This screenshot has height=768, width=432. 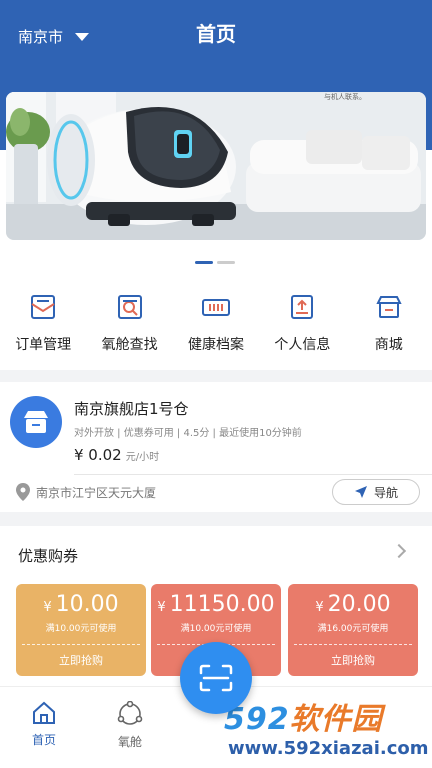 I want to click on quick-menu: 订单管理 氧舱查找 健康档案 个人信息 商城, so click(x=216, y=328).